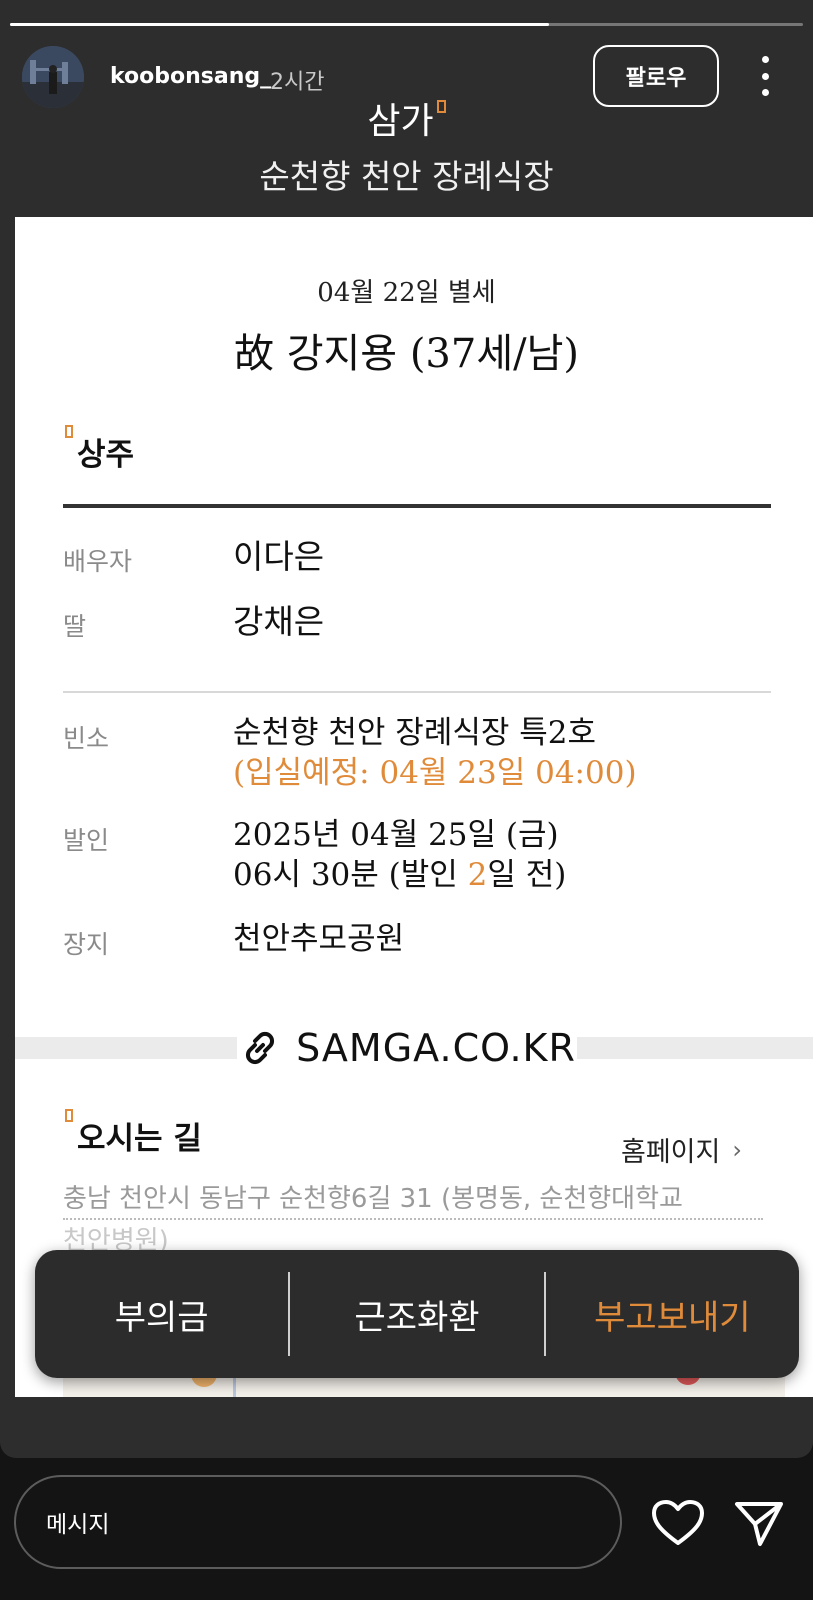 The width and height of the screenshot is (813, 1600). I want to click on divider, so click(417, 692).